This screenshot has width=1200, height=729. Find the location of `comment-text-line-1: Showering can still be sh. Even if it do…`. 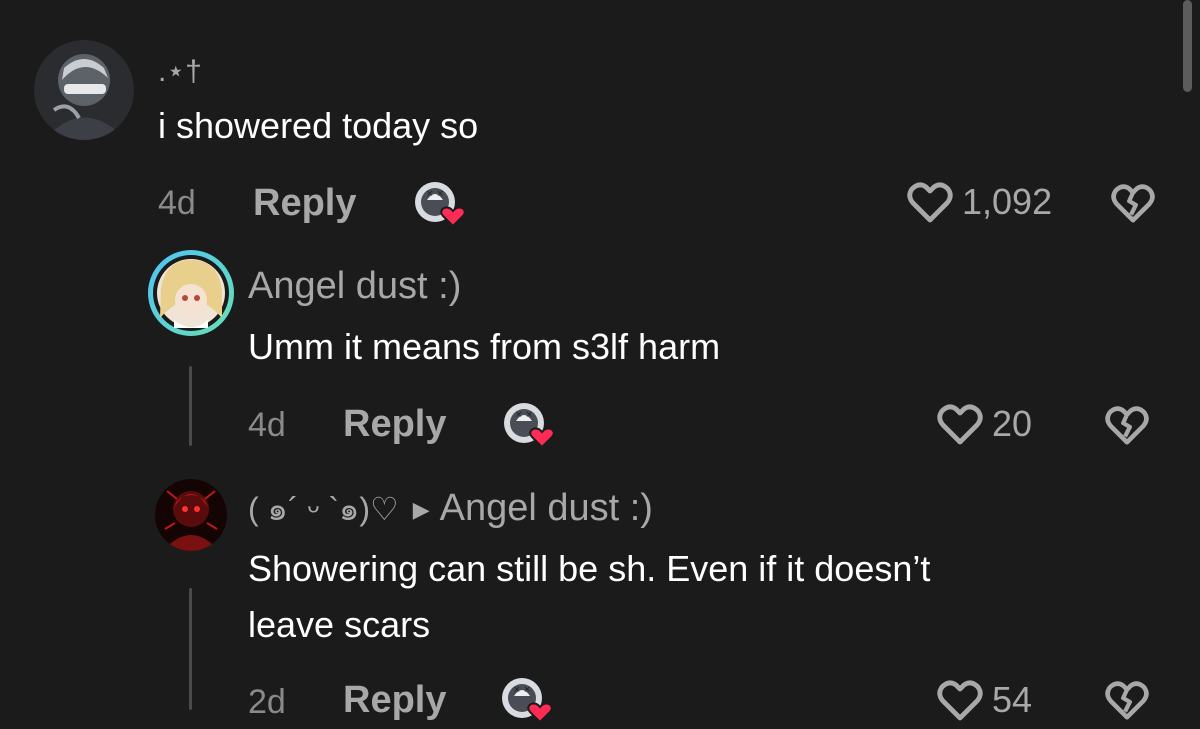

comment-text-line-1: Showering can still be sh. Even if it do… is located at coordinates (589, 568).